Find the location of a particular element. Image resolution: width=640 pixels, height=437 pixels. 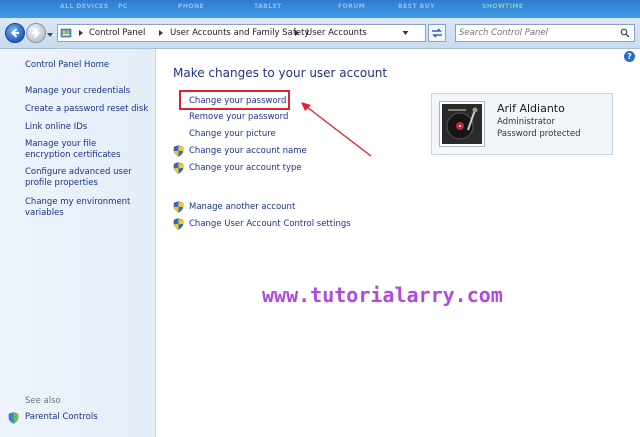

user-status: Password protected is located at coordinates (539, 134).